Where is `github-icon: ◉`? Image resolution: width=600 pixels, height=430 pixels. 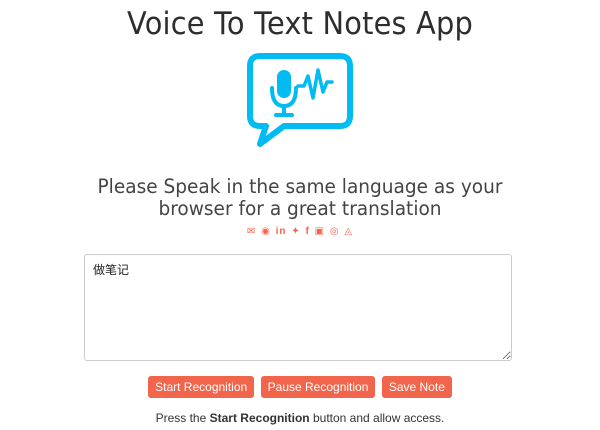 github-icon: ◉ is located at coordinates (266, 232).